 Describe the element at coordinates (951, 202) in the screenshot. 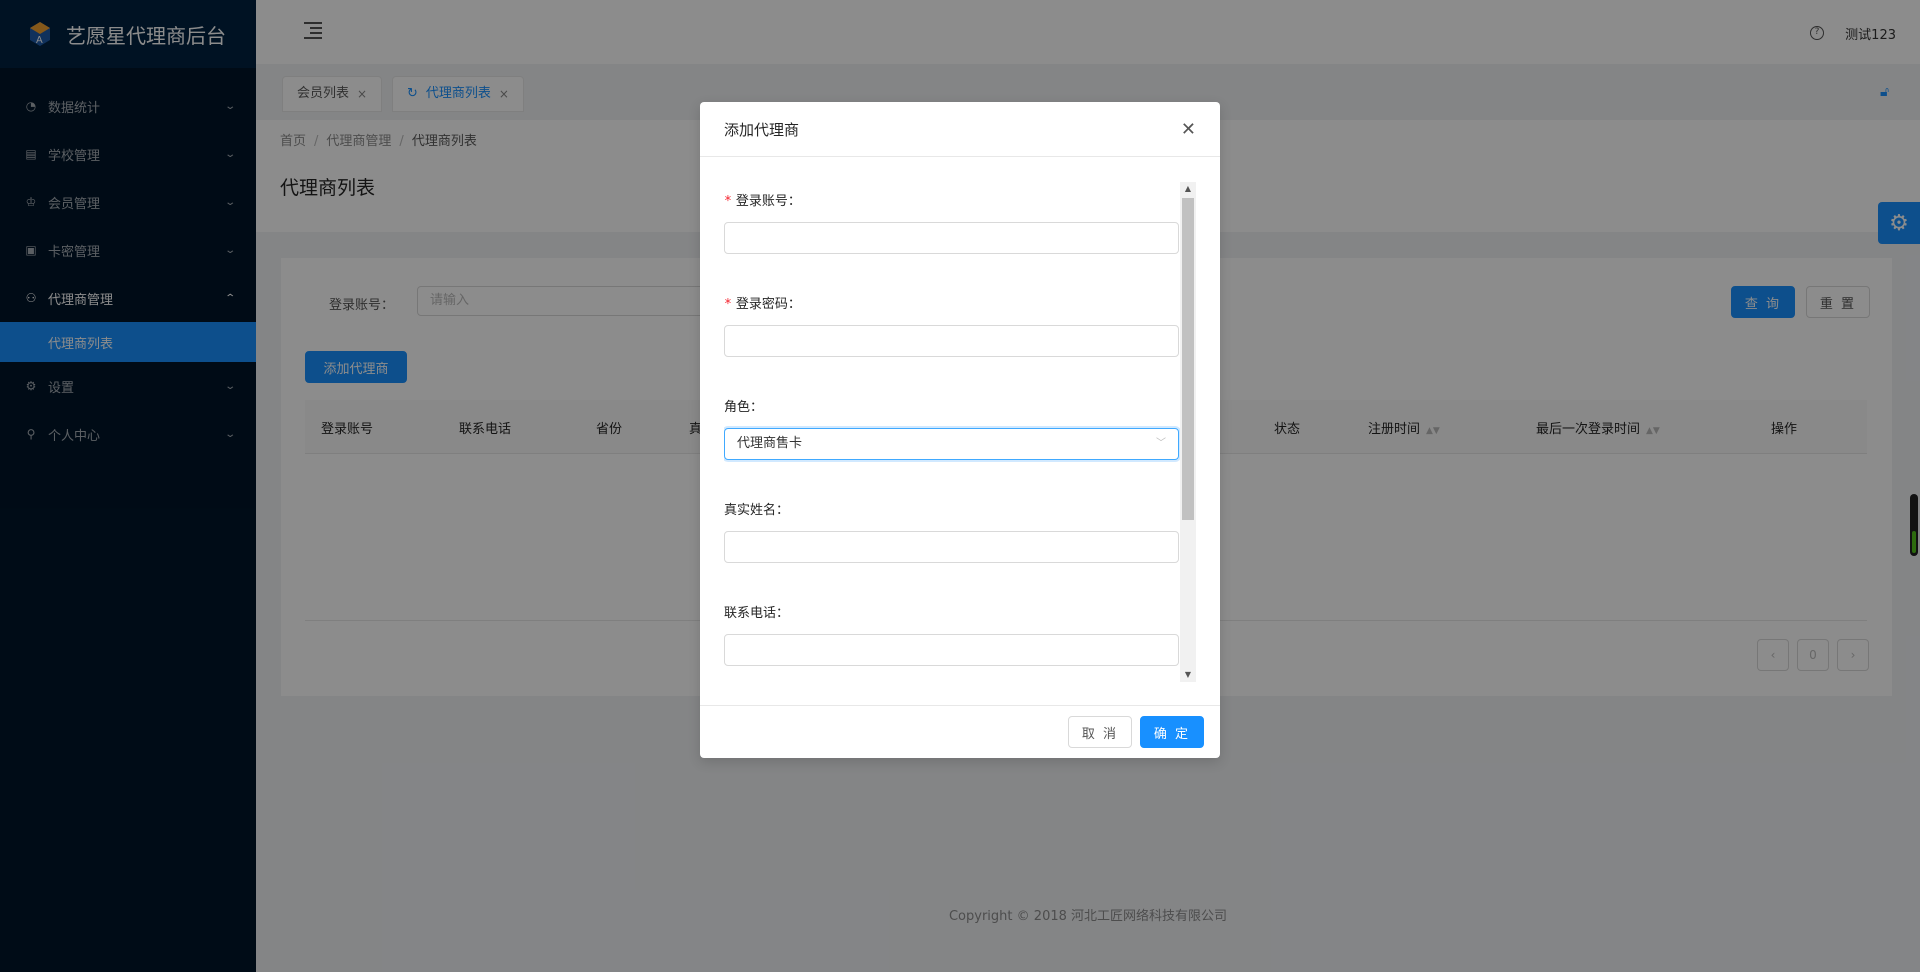

I see `form-label: * 登录账号：` at that location.